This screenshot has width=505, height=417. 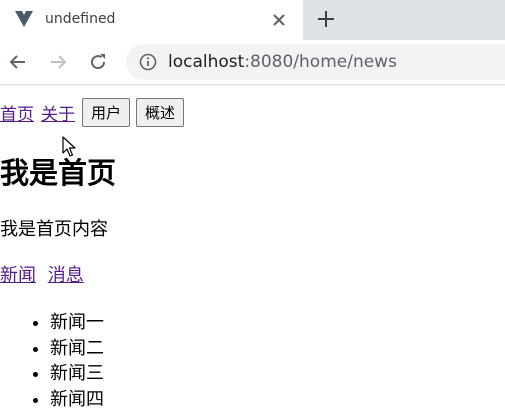 I want to click on sub-nav: 新闻 消息, so click(x=45, y=276).